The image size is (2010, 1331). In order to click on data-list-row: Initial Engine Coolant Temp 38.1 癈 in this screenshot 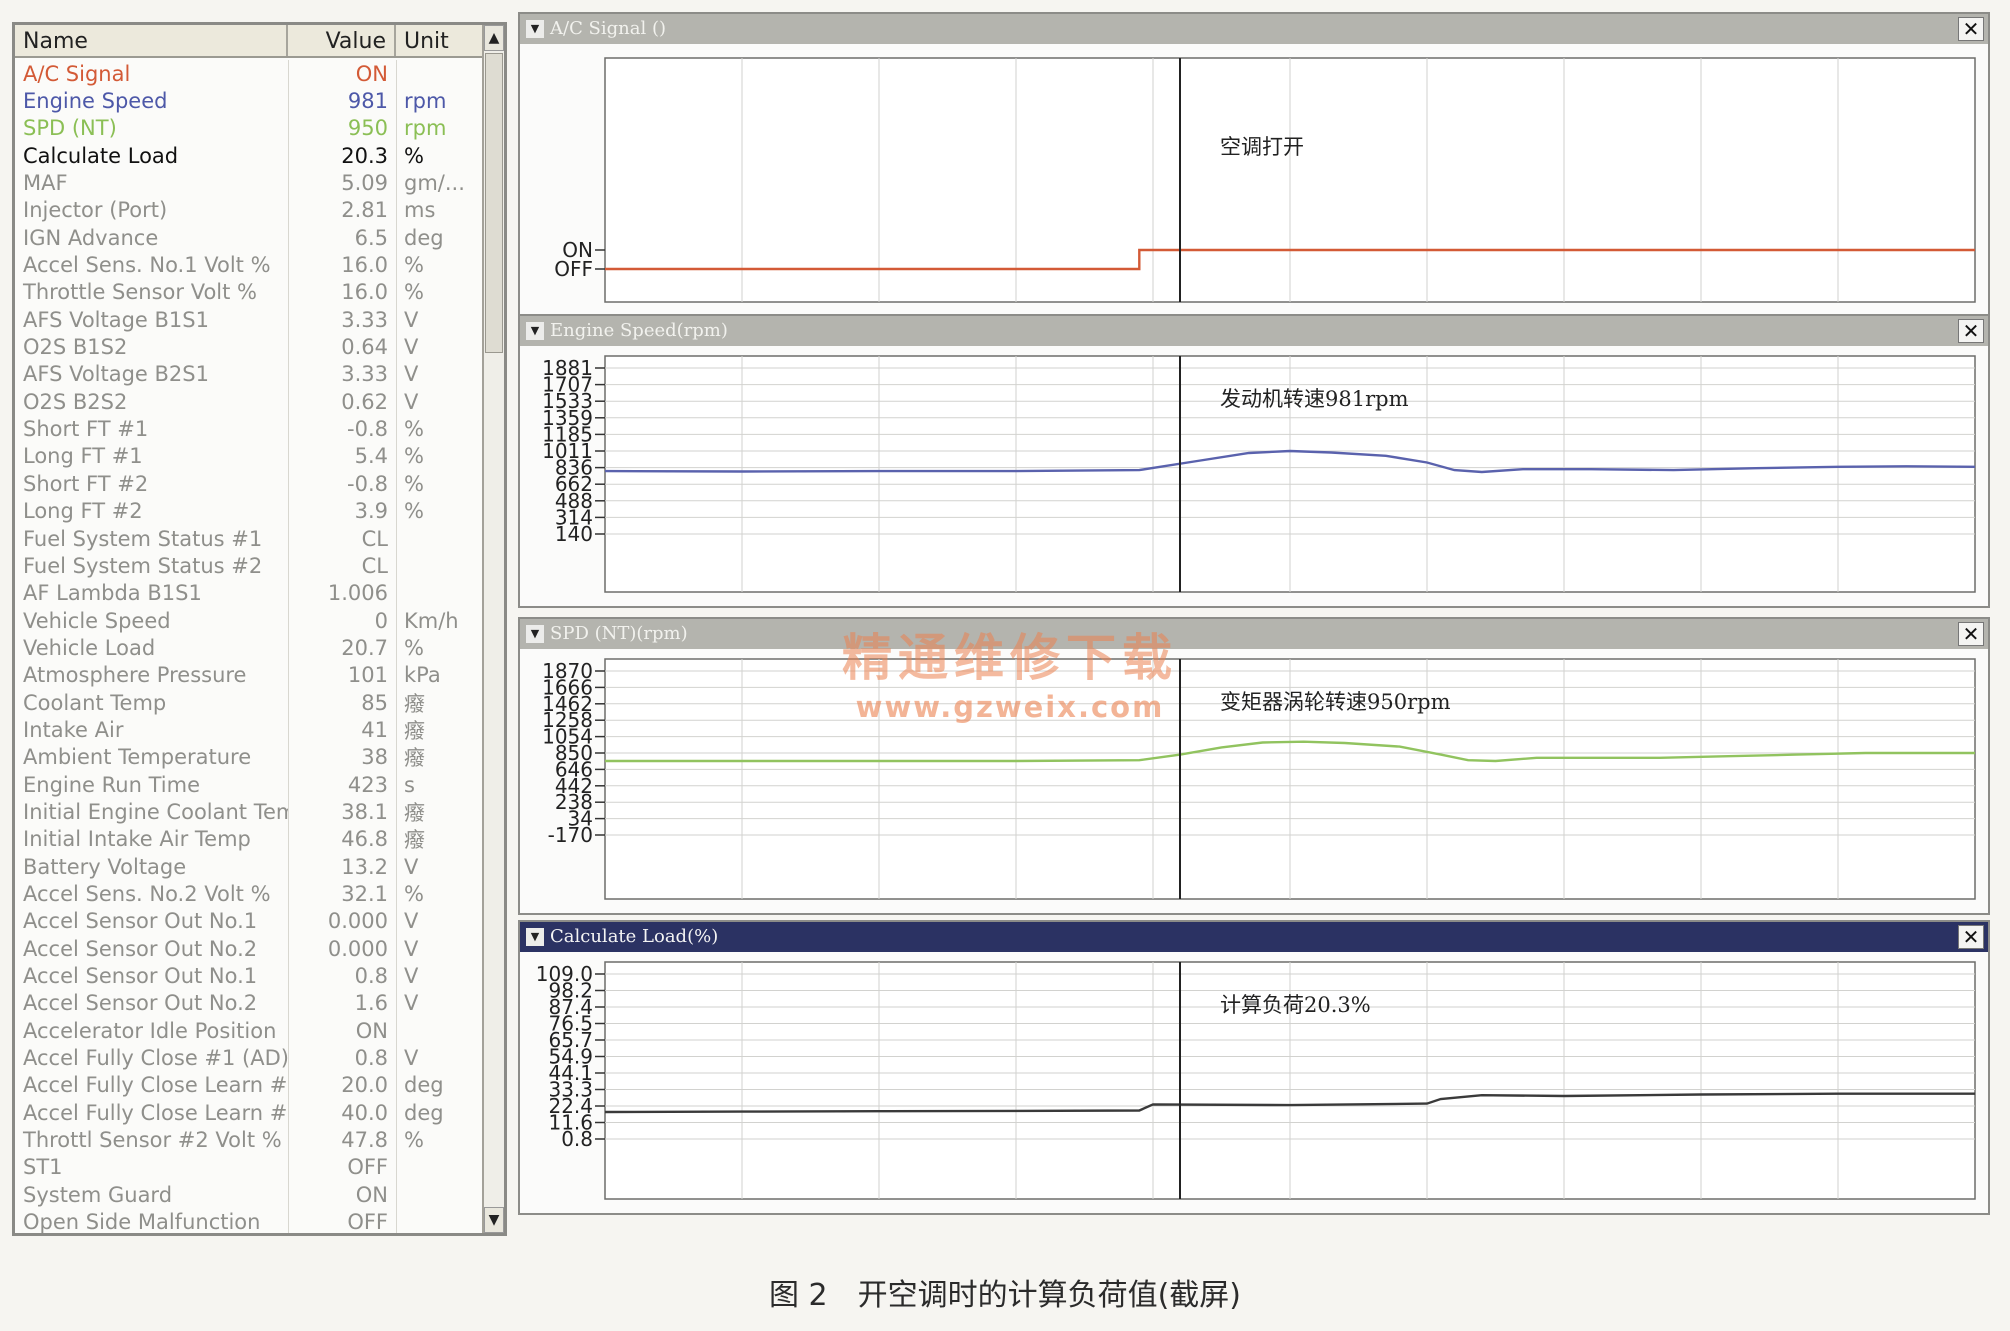, I will do `click(250, 811)`.